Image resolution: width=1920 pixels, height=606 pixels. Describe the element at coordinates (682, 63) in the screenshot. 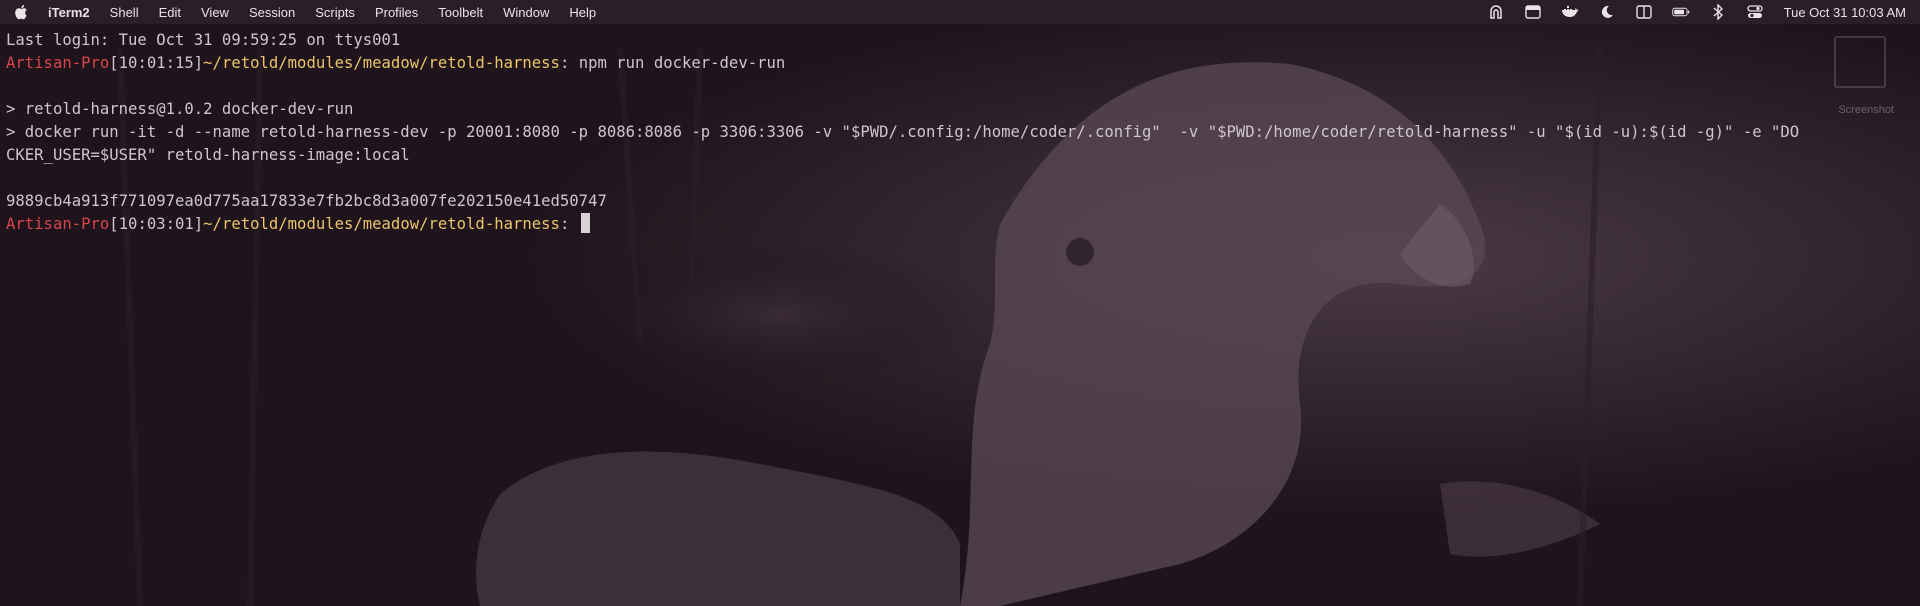

I see `prompt-command: npm run docker-dev-run` at that location.